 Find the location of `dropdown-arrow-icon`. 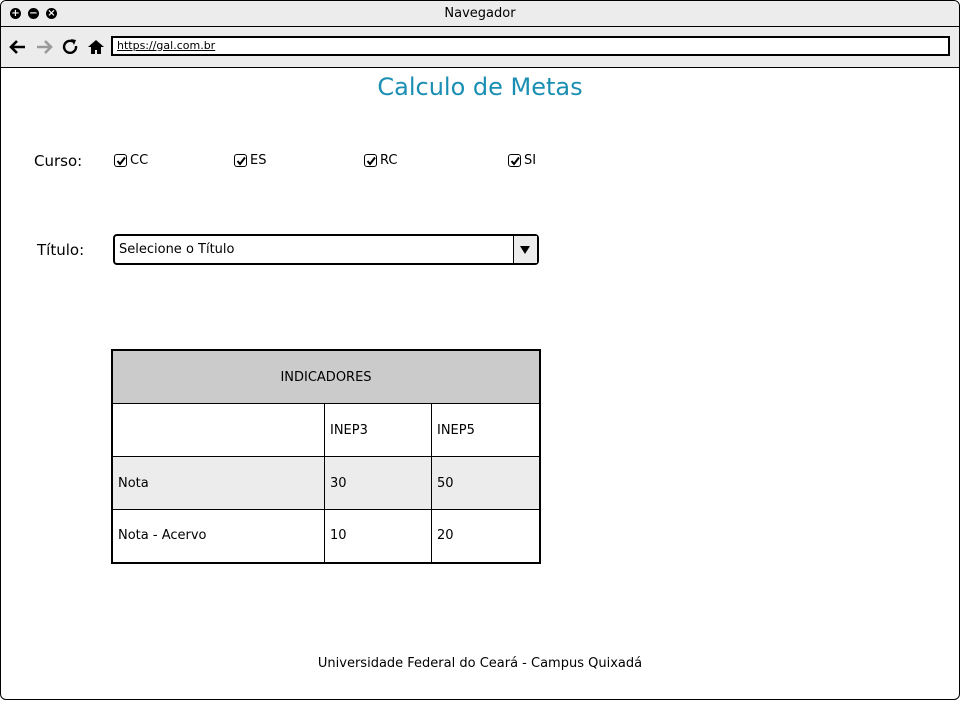

dropdown-arrow-icon is located at coordinates (525, 249).